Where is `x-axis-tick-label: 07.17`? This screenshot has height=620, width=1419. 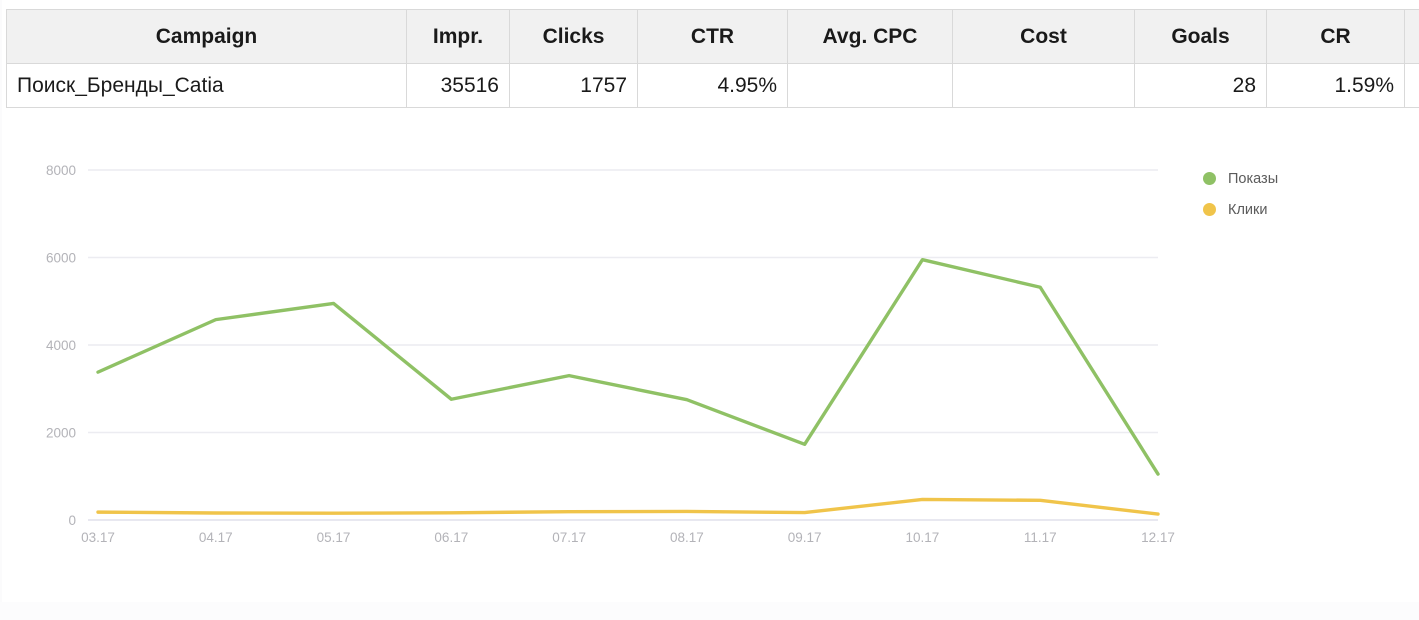 x-axis-tick-label: 07.17 is located at coordinates (569, 537).